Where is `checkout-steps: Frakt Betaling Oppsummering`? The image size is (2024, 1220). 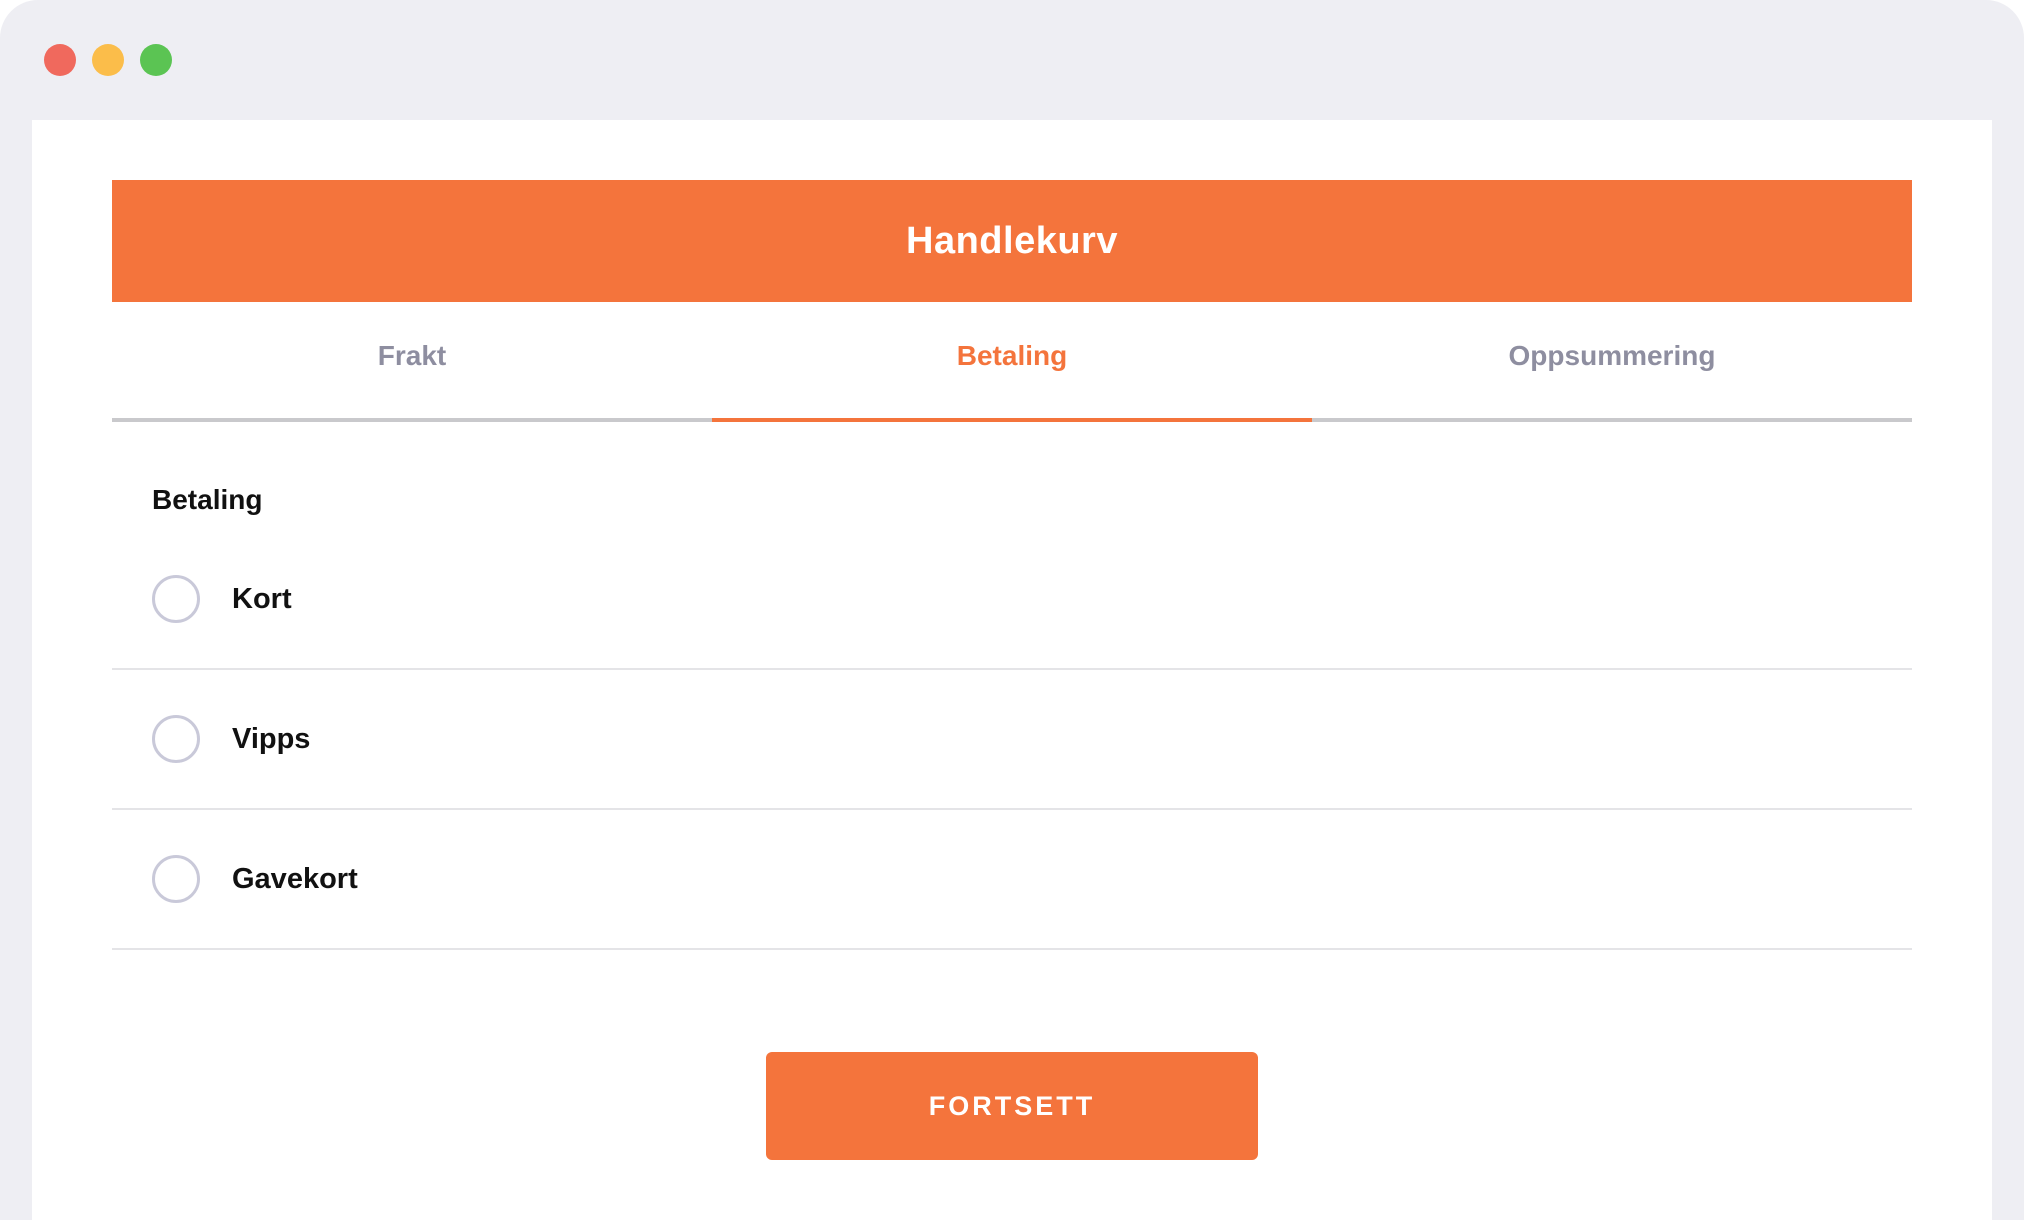
checkout-steps: Frakt Betaling Oppsummering is located at coordinates (1012, 362).